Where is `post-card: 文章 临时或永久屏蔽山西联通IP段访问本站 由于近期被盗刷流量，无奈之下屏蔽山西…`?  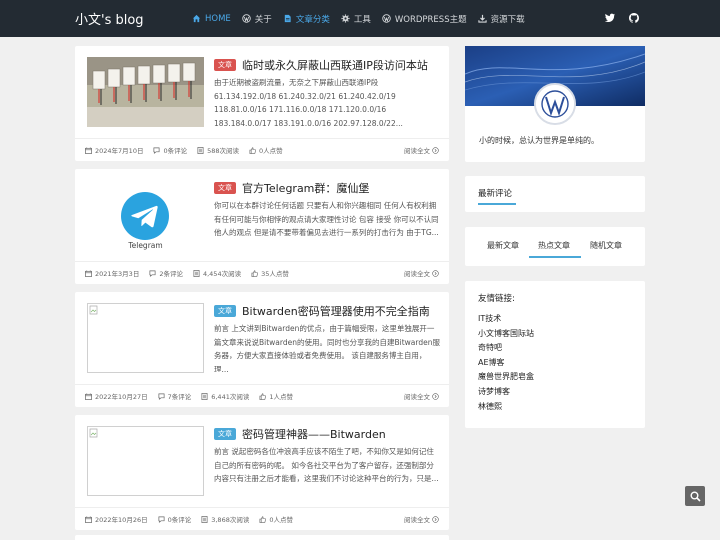
post-card: 文章 临时或永久屏蔽山西联通IP段访问本站 由于近期被盗刷流量，无奈之下屏蔽山西… is located at coordinates (262, 103).